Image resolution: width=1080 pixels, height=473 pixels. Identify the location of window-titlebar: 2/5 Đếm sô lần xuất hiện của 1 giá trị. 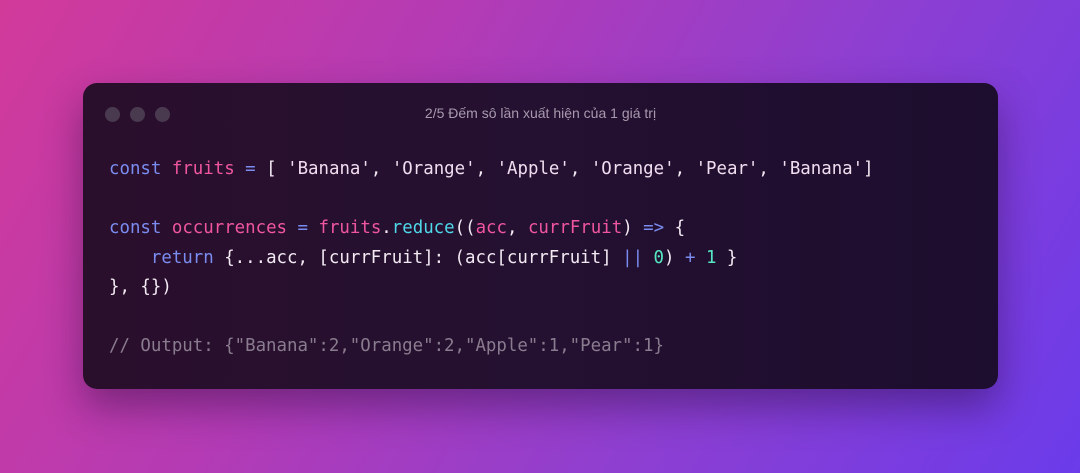
(540, 114).